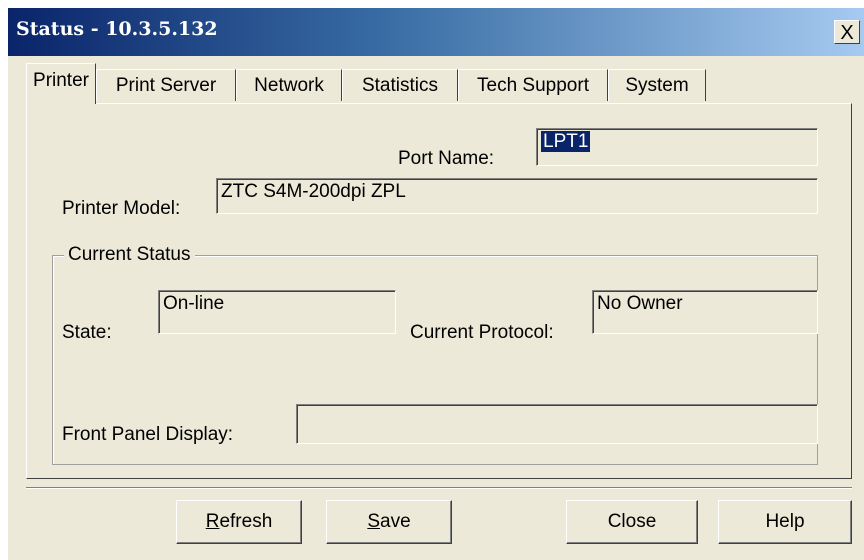 The height and width of the screenshot is (560, 864). I want to click on close-button: Close, so click(632, 522).